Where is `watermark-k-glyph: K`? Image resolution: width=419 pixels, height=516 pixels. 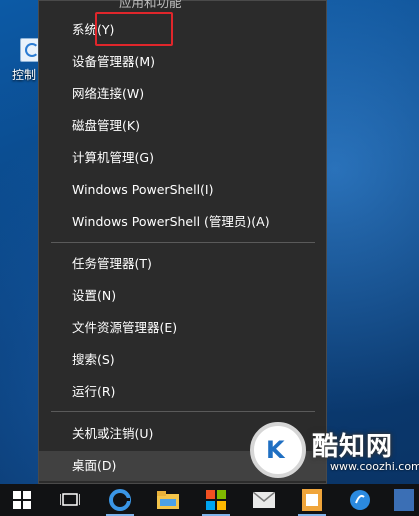 watermark-k-glyph: K is located at coordinates (275, 450).